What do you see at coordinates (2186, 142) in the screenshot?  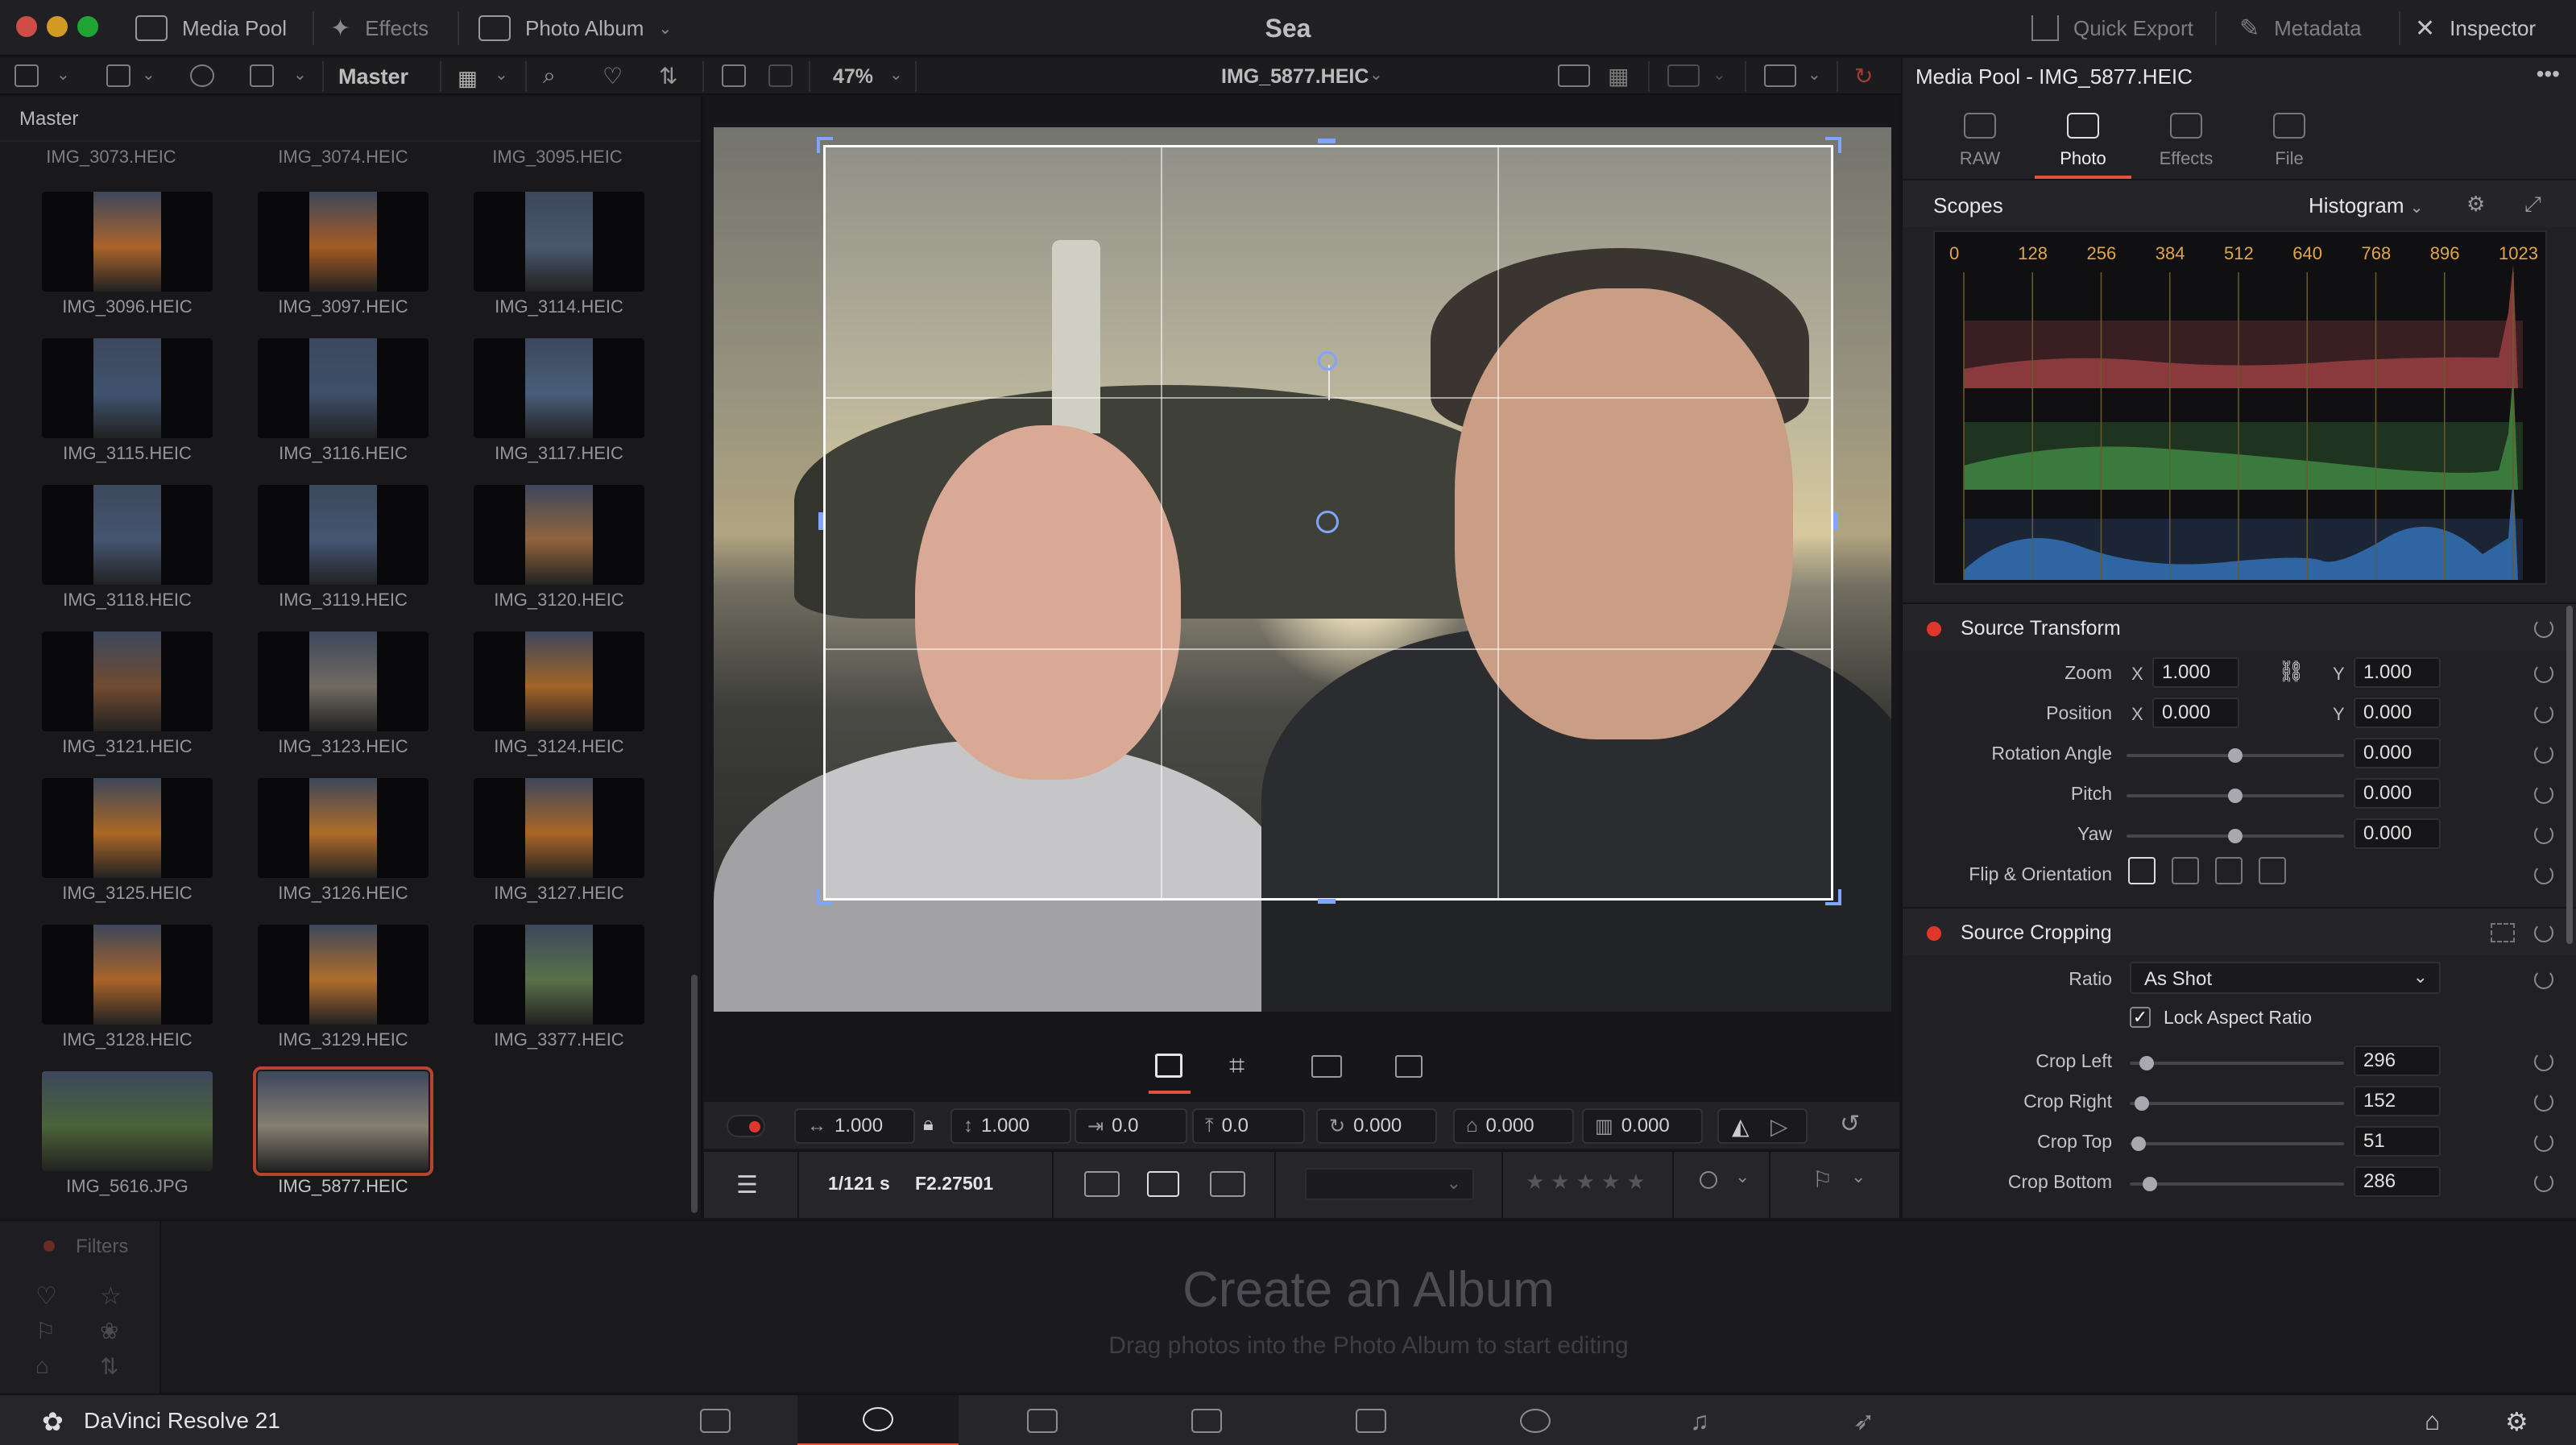 I see `tab-effects: Effects` at bounding box center [2186, 142].